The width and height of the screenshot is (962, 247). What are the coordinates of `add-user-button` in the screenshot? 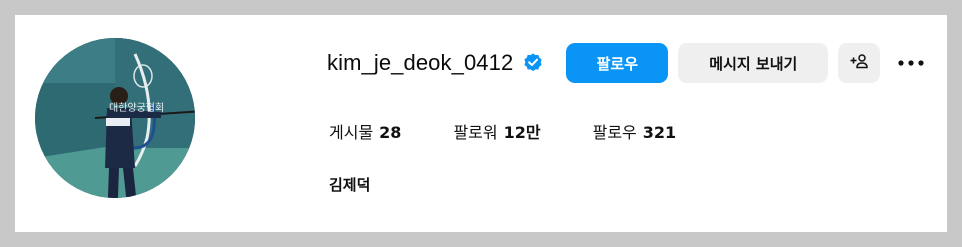 It's located at (859, 63).